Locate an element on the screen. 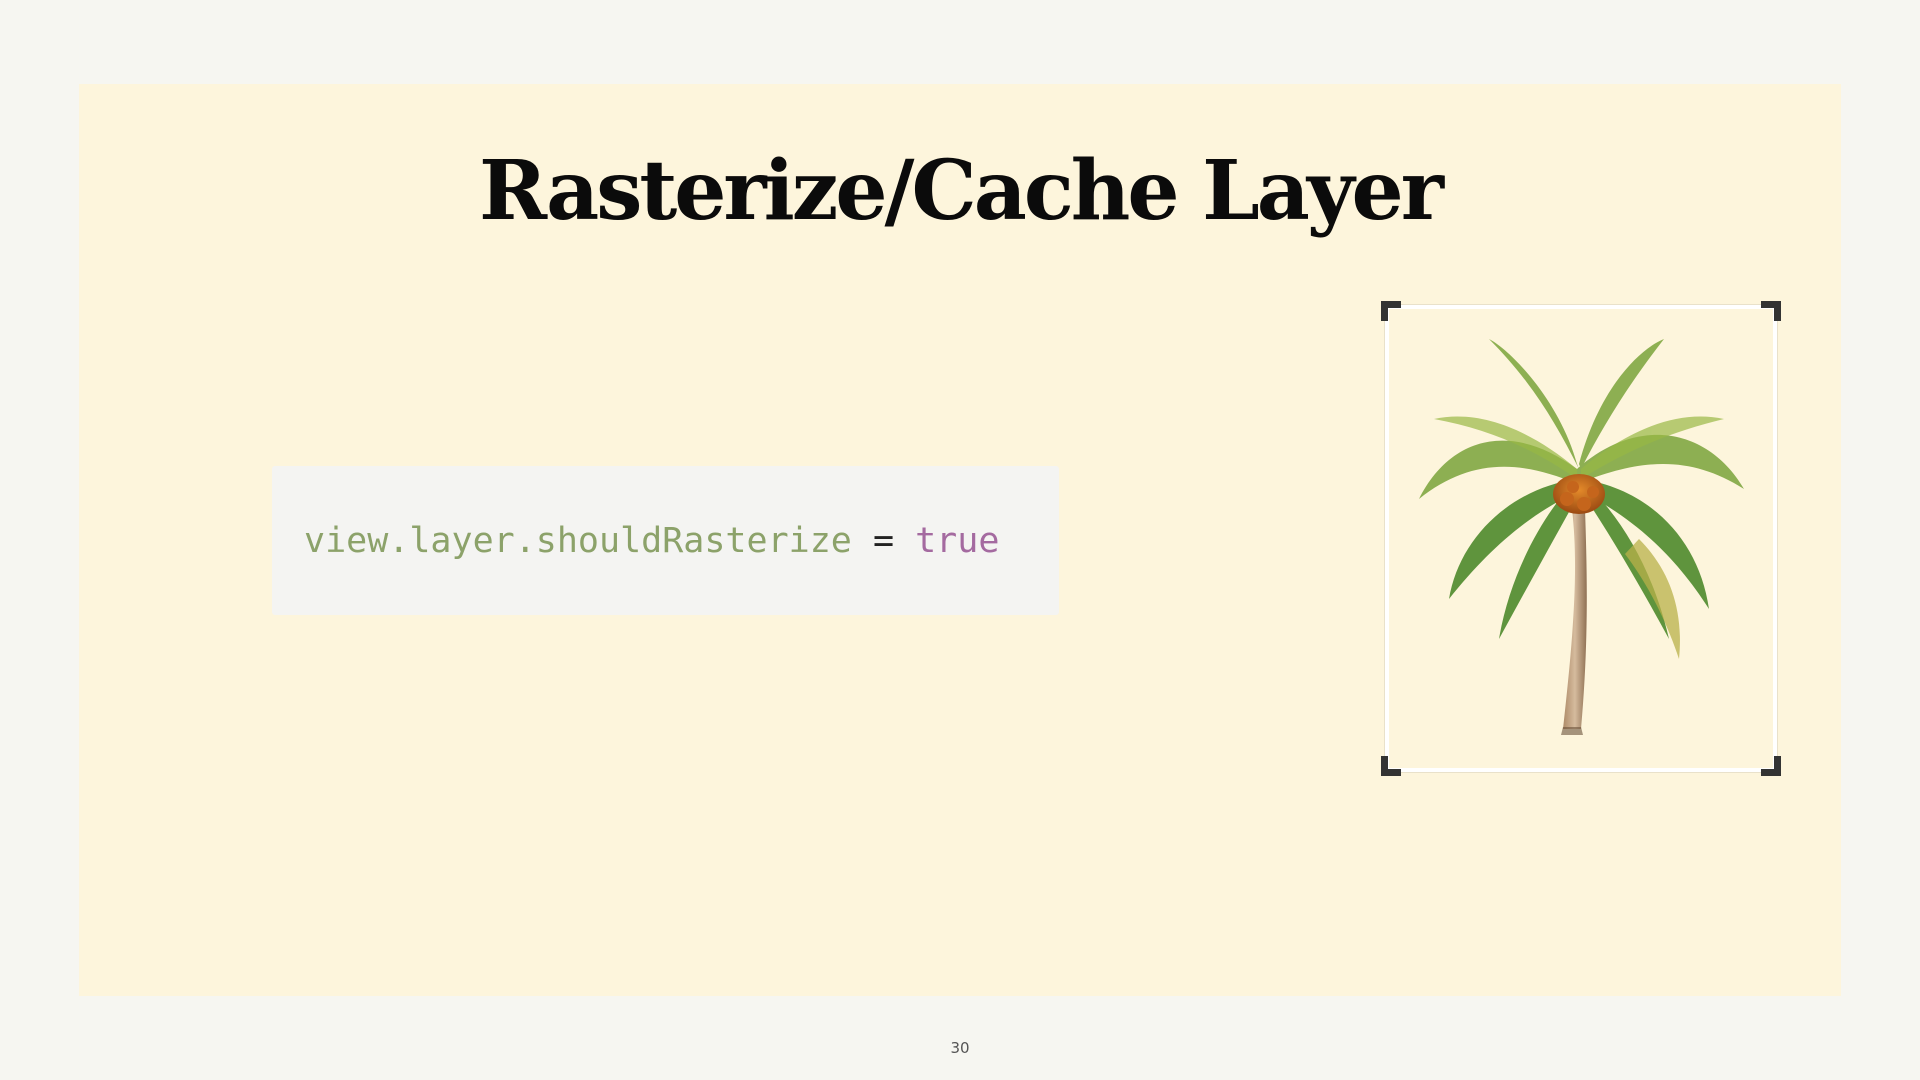 The height and width of the screenshot is (1080, 1920). crop-handle-top-right-icon is located at coordinates (1771, 311).